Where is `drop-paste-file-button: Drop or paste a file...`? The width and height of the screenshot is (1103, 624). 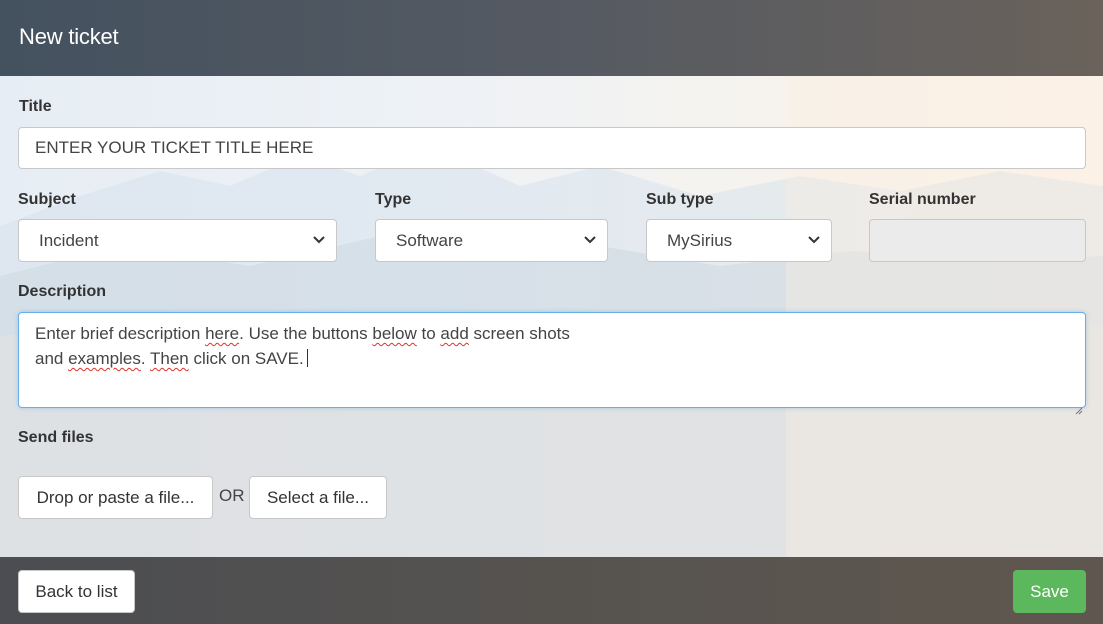 drop-paste-file-button: Drop or paste a file... is located at coordinates (115, 497).